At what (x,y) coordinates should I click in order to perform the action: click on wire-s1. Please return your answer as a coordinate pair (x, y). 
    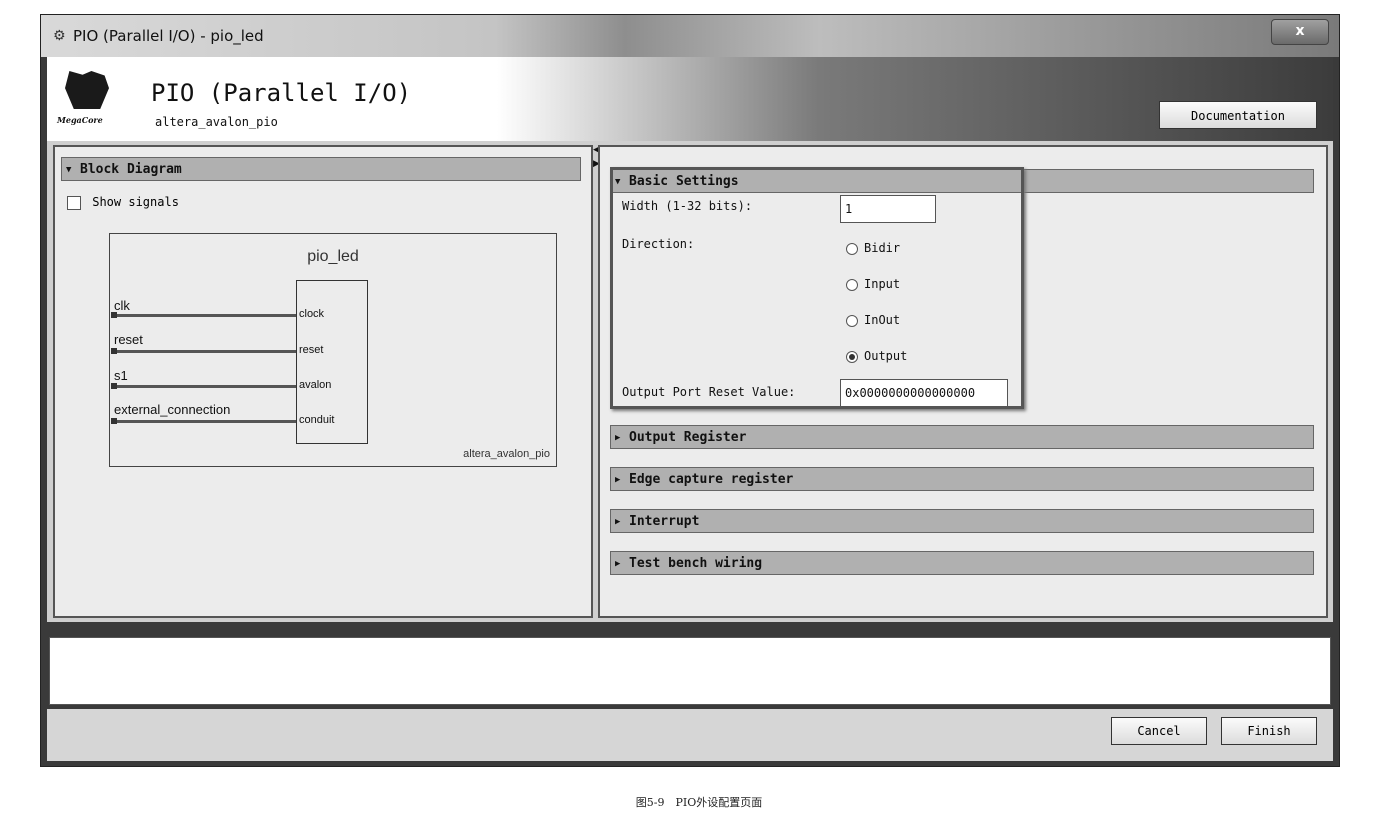
    Looking at the image, I should click on (203, 386).